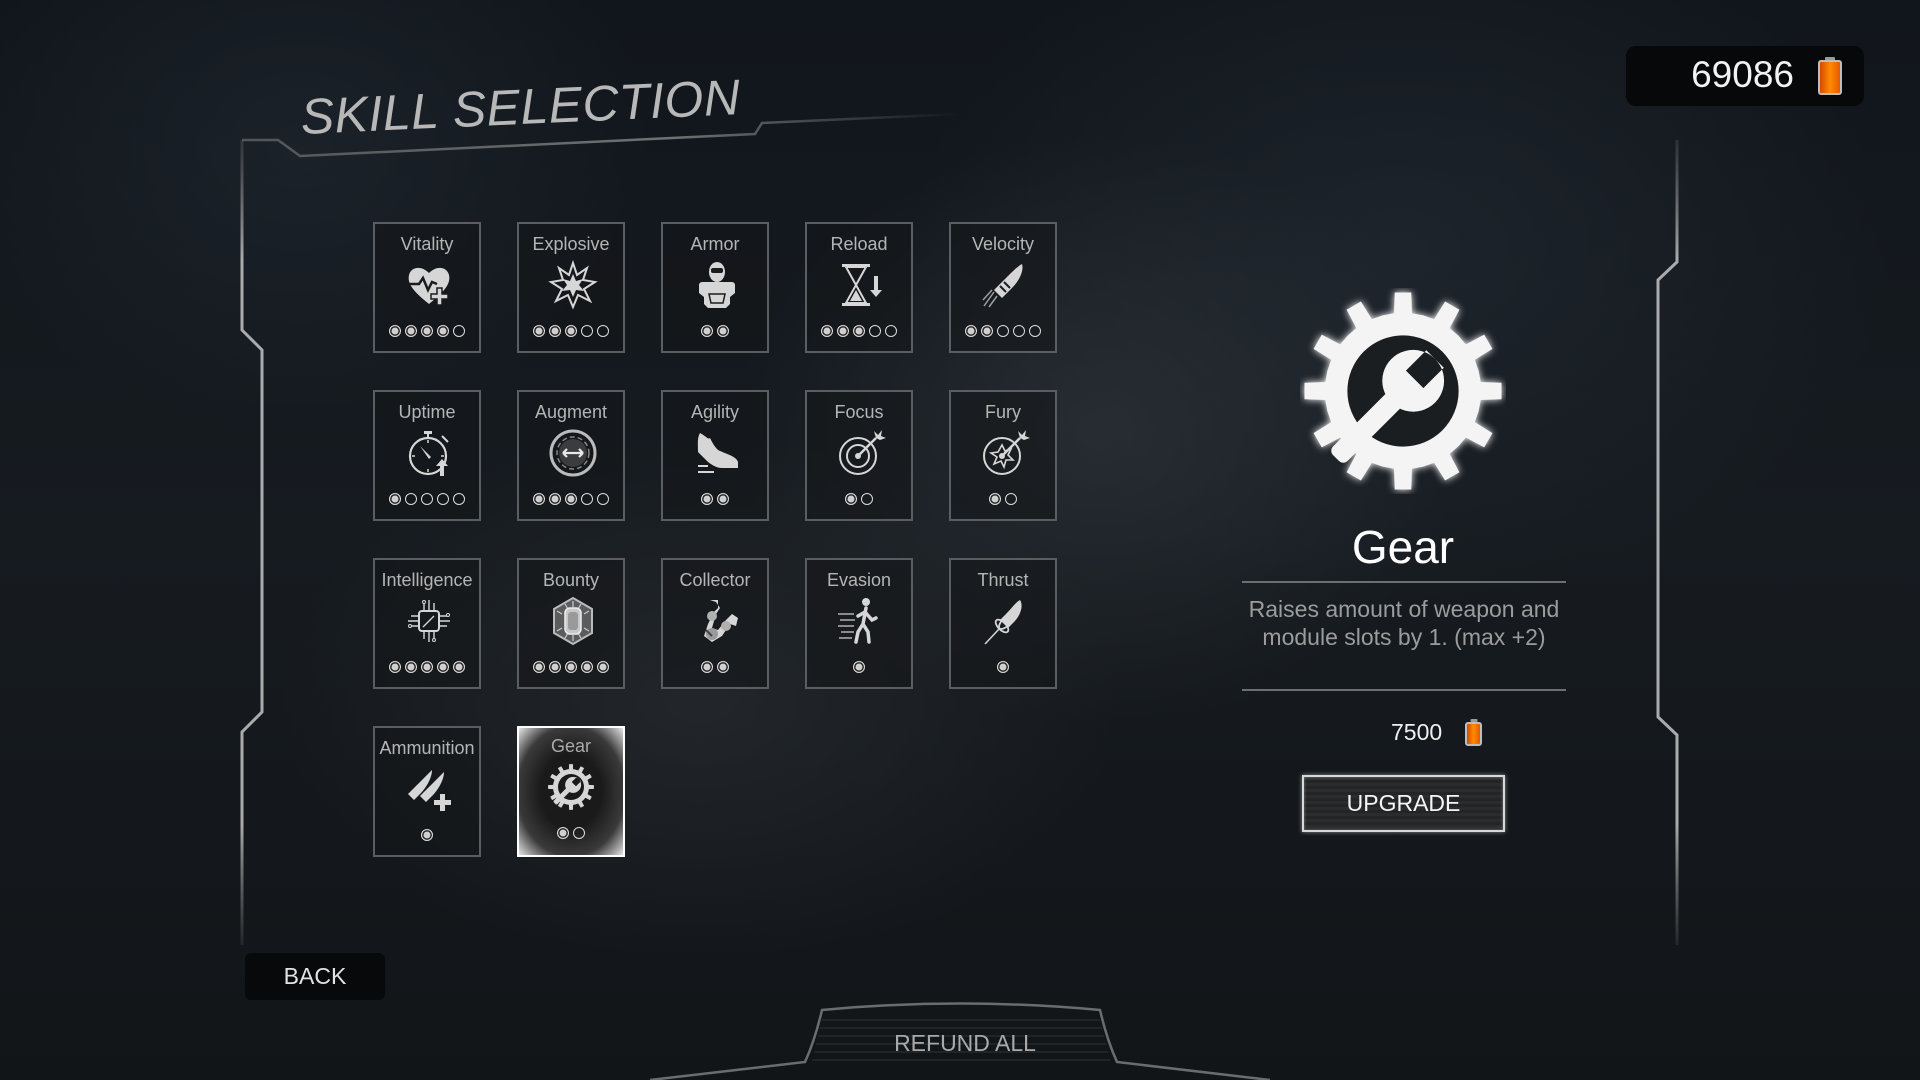 The height and width of the screenshot is (1080, 1920). What do you see at coordinates (1003, 412) in the screenshot?
I see `skill-name: Fury` at bounding box center [1003, 412].